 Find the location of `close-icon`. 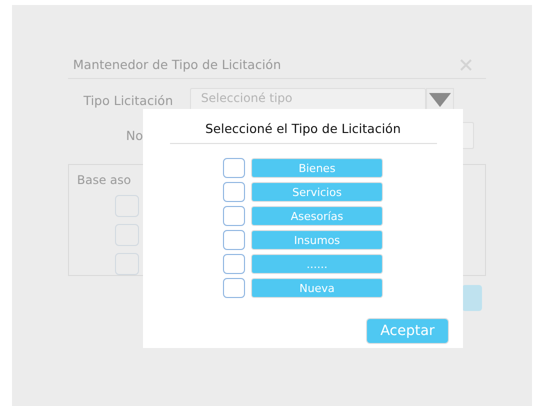

close-icon is located at coordinates (466, 64).